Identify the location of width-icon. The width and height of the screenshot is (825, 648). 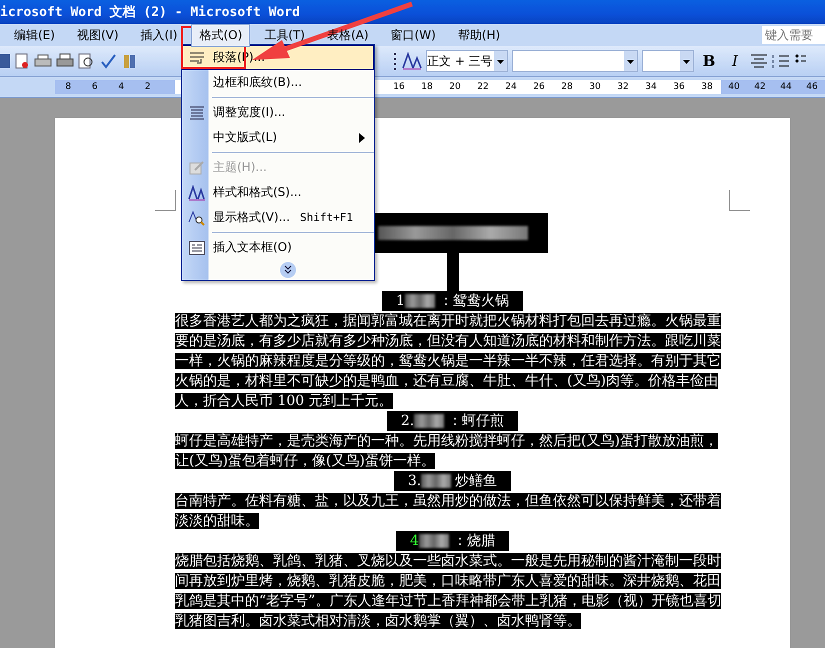
(196, 112).